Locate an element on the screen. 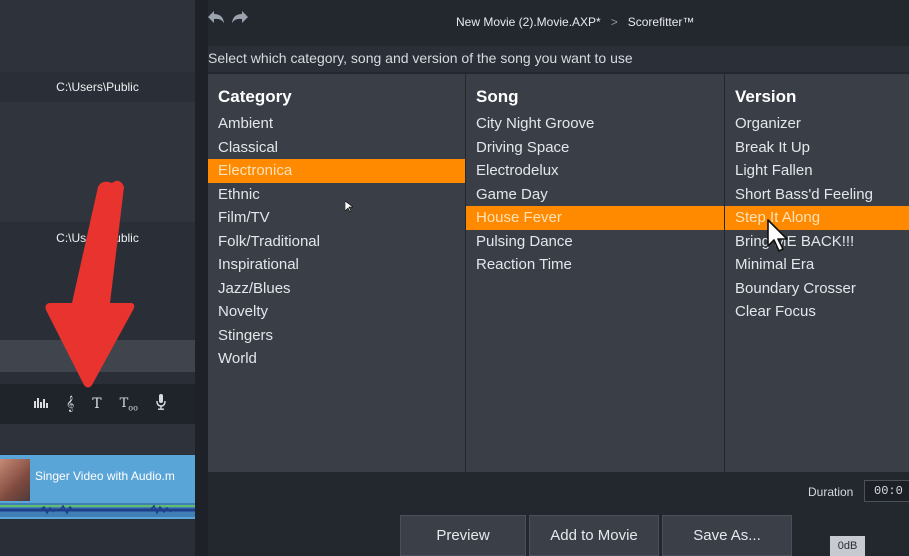  add-to-movie-button: Add to Movie is located at coordinates (594, 535).